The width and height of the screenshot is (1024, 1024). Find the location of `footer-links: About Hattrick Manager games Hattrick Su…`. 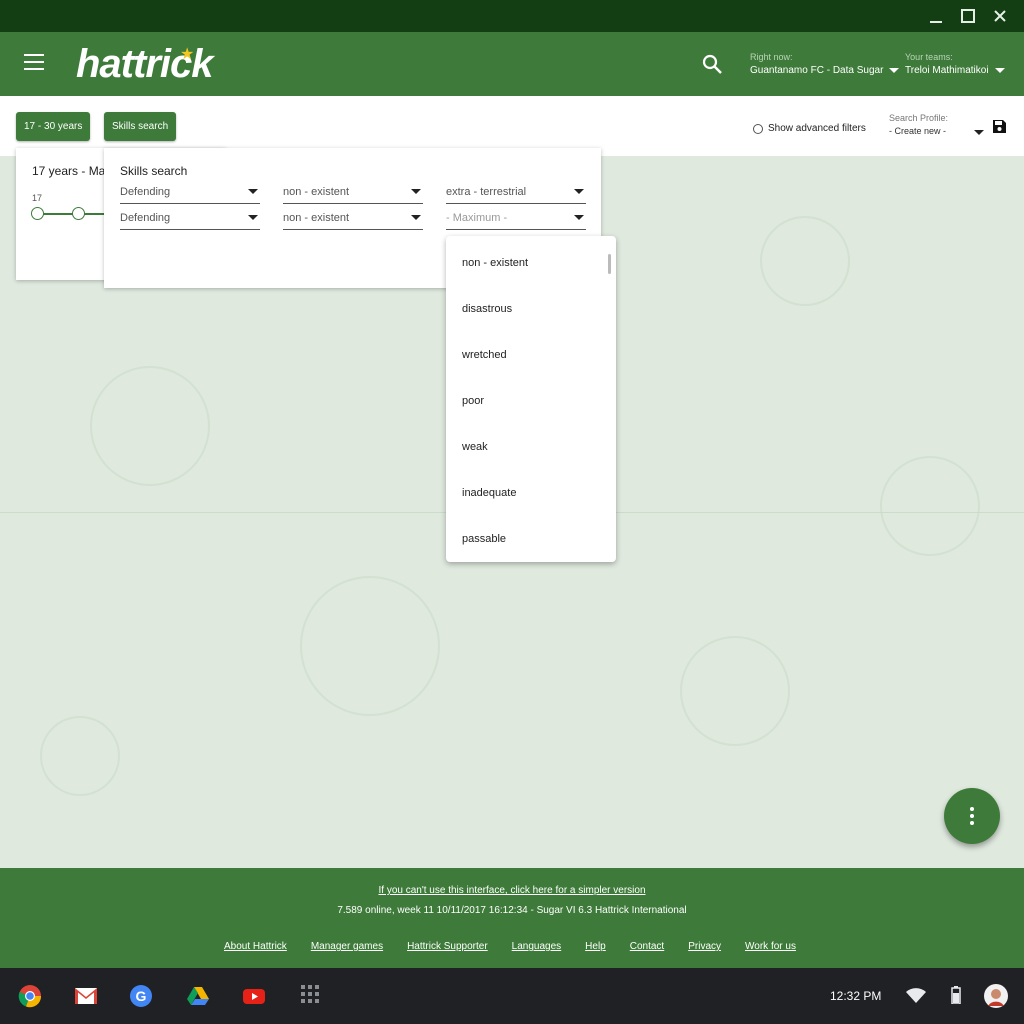

footer-links: About Hattrick Manager games Hattrick Su… is located at coordinates (510, 946).